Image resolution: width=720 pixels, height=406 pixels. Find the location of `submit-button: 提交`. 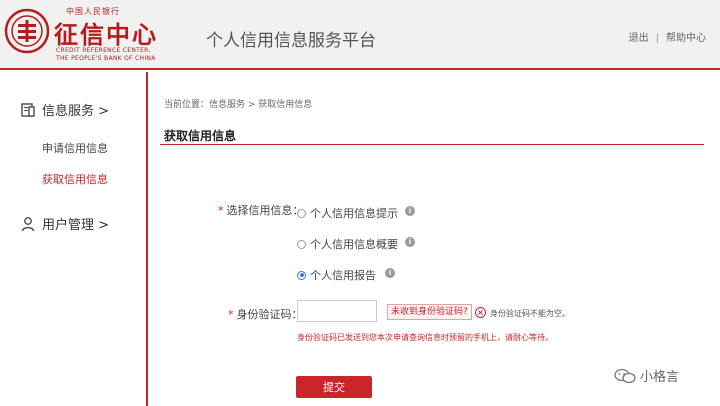

submit-button: 提交 is located at coordinates (334, 387).